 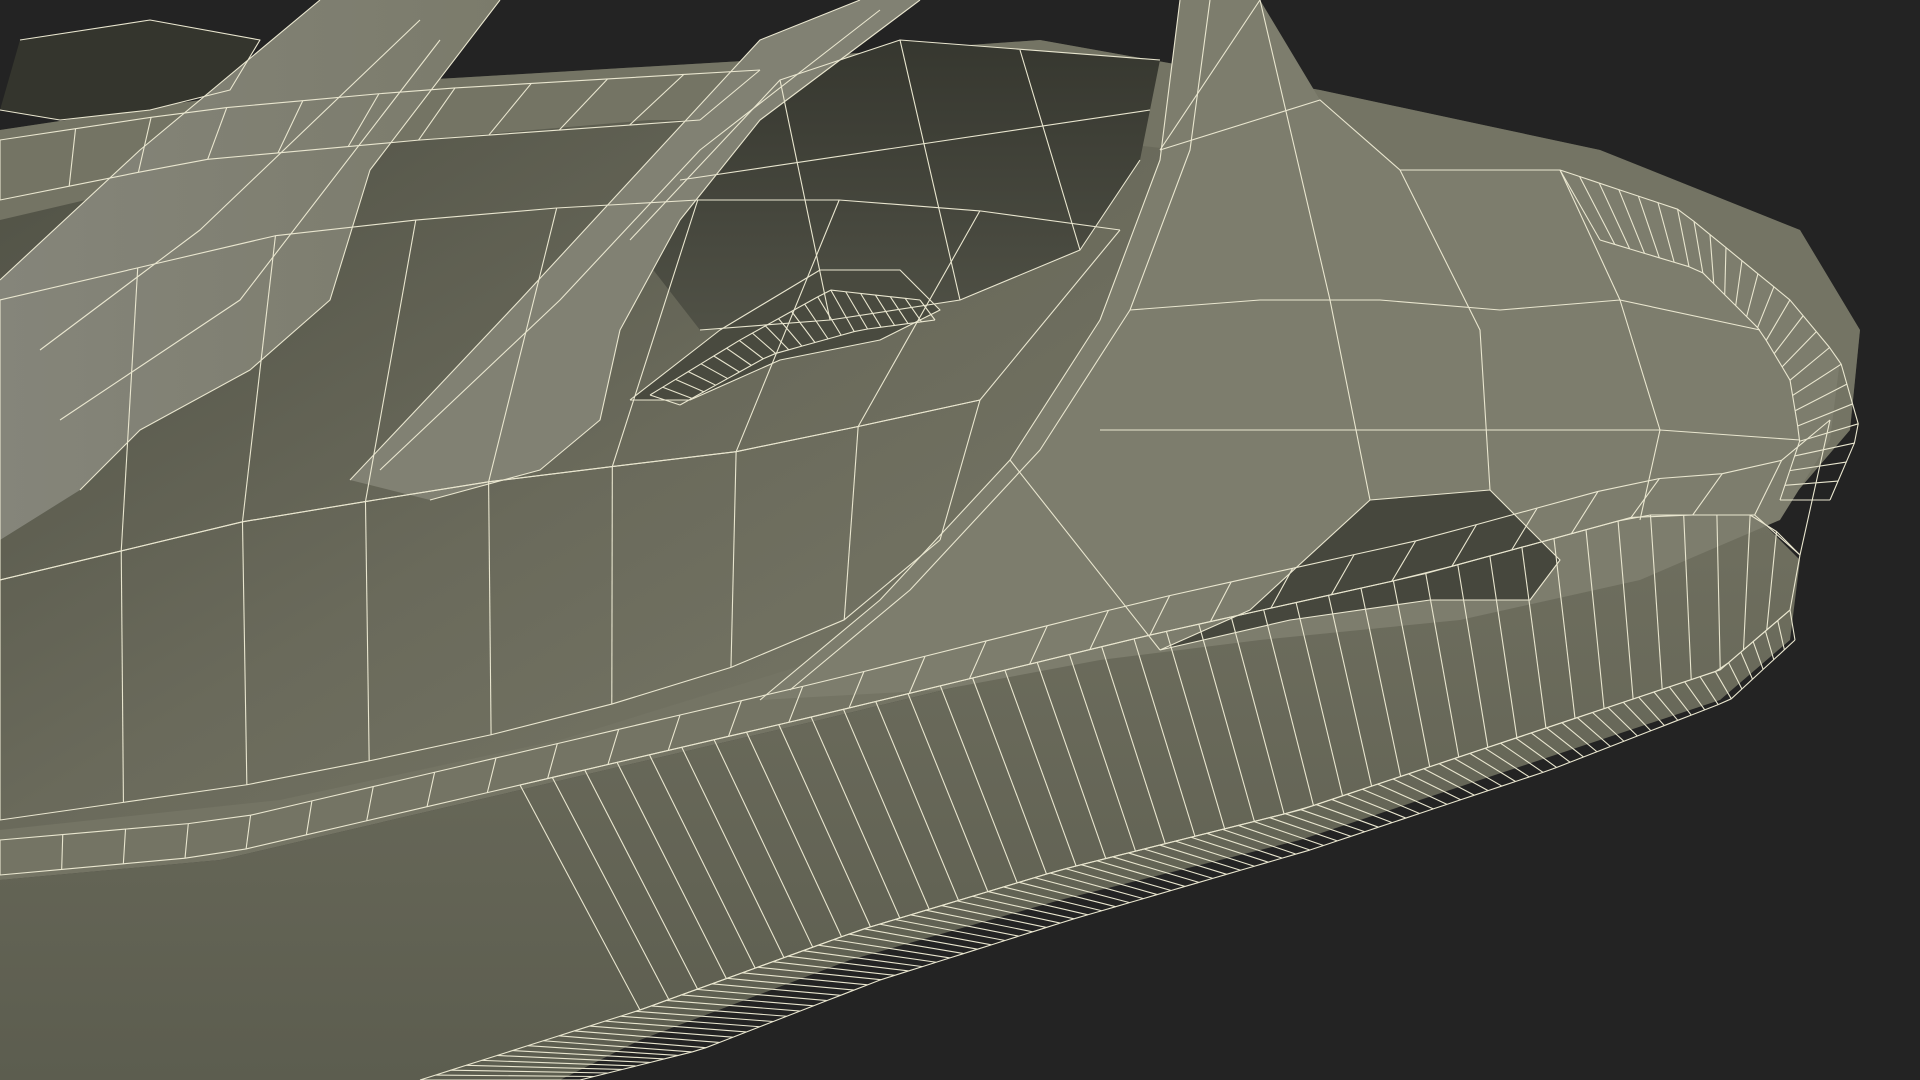 What do you see at coordinates (612, 585) in the screenshot?
I see `footbed-grid-rung` at bounding box center [612, 585].